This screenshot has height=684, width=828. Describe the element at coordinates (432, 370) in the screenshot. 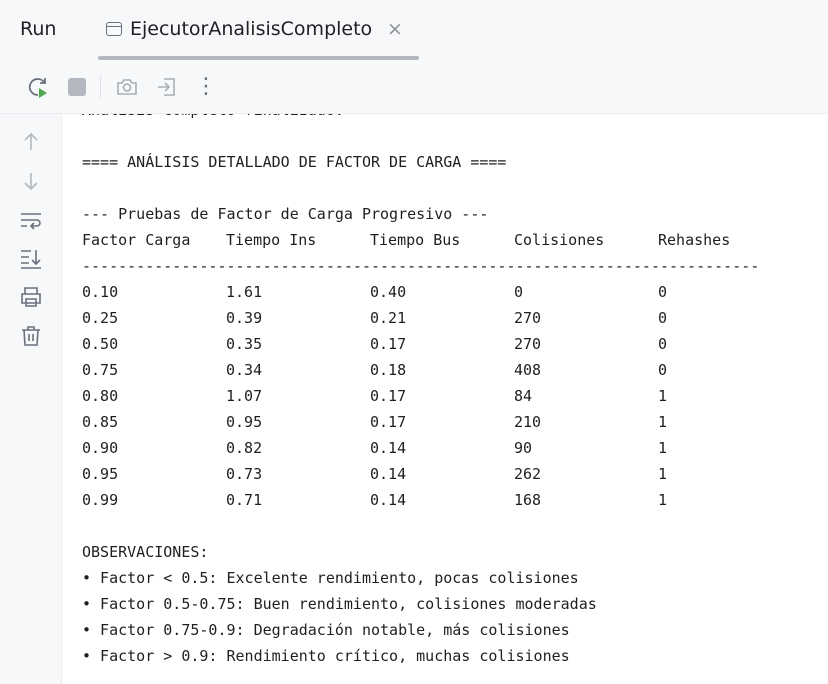

I see `table-row: 0.75 0.34 0.18 408 0` at that location.